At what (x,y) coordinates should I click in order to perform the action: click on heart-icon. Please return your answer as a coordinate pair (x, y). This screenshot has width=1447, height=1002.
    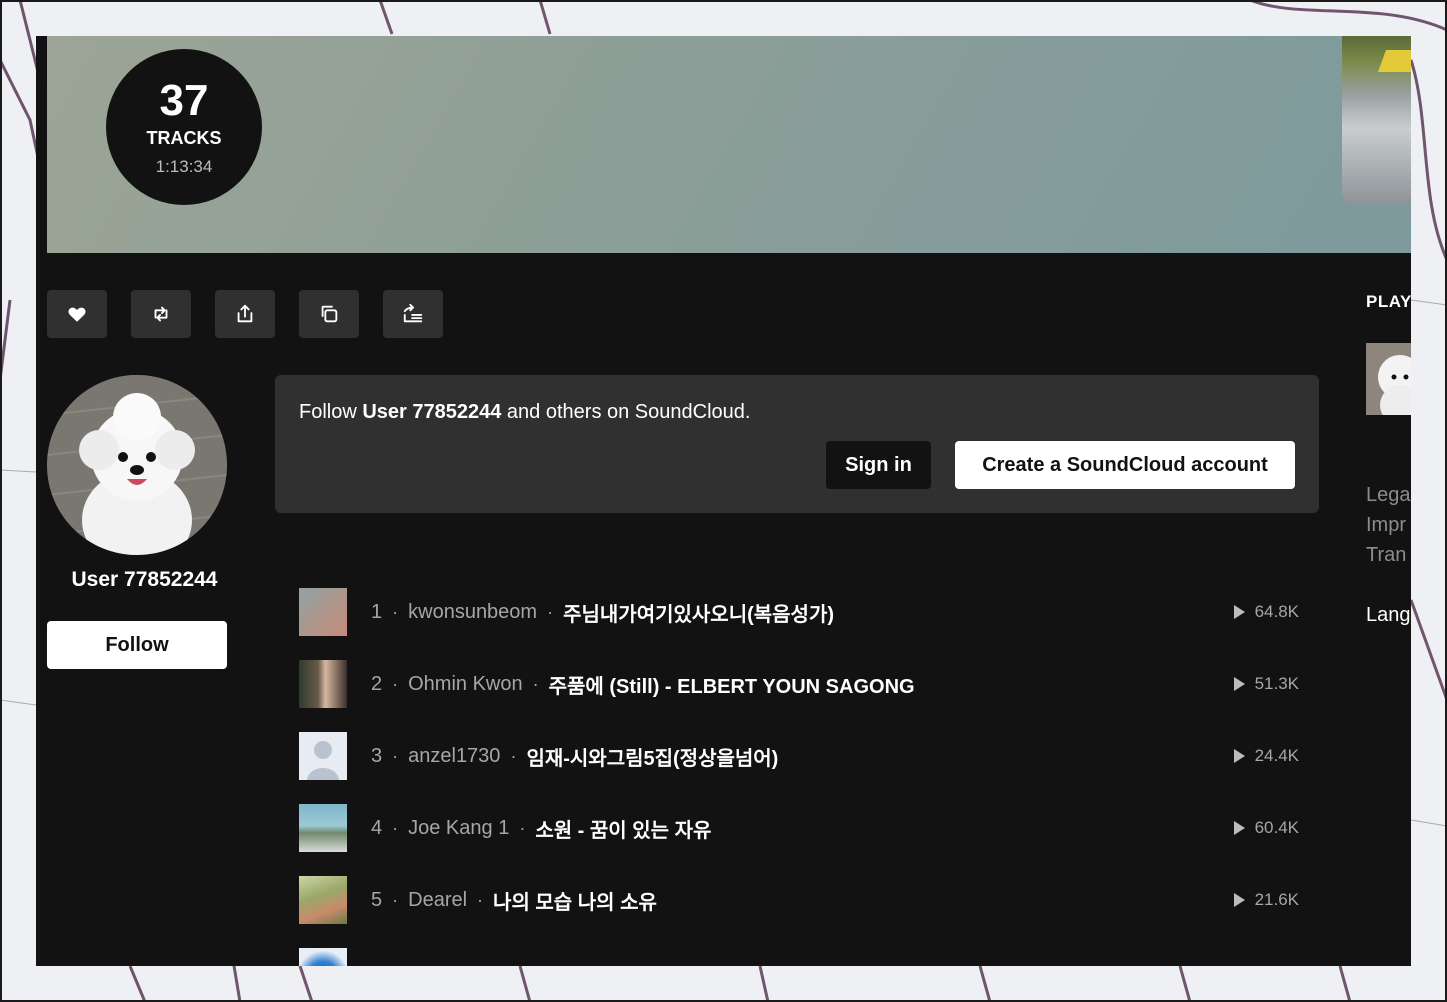
    Looking at the image, I should click on (77, 314).